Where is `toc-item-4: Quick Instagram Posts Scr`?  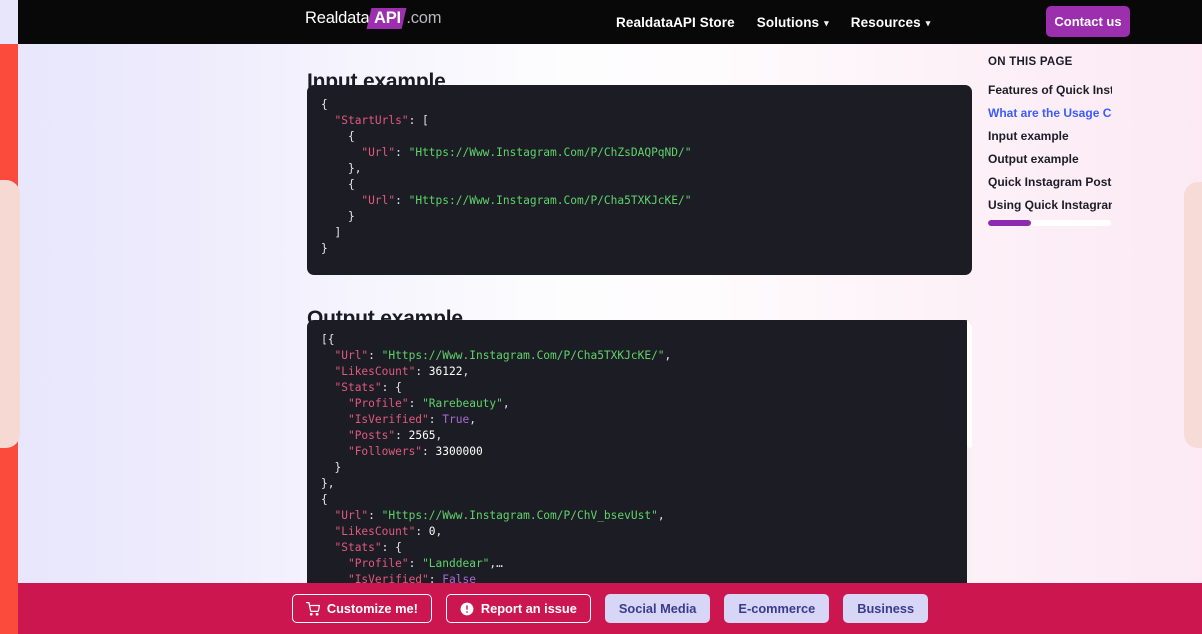 toc-item-4: Quick Instagram Posts Scr is located at coordinates (1050, 182).